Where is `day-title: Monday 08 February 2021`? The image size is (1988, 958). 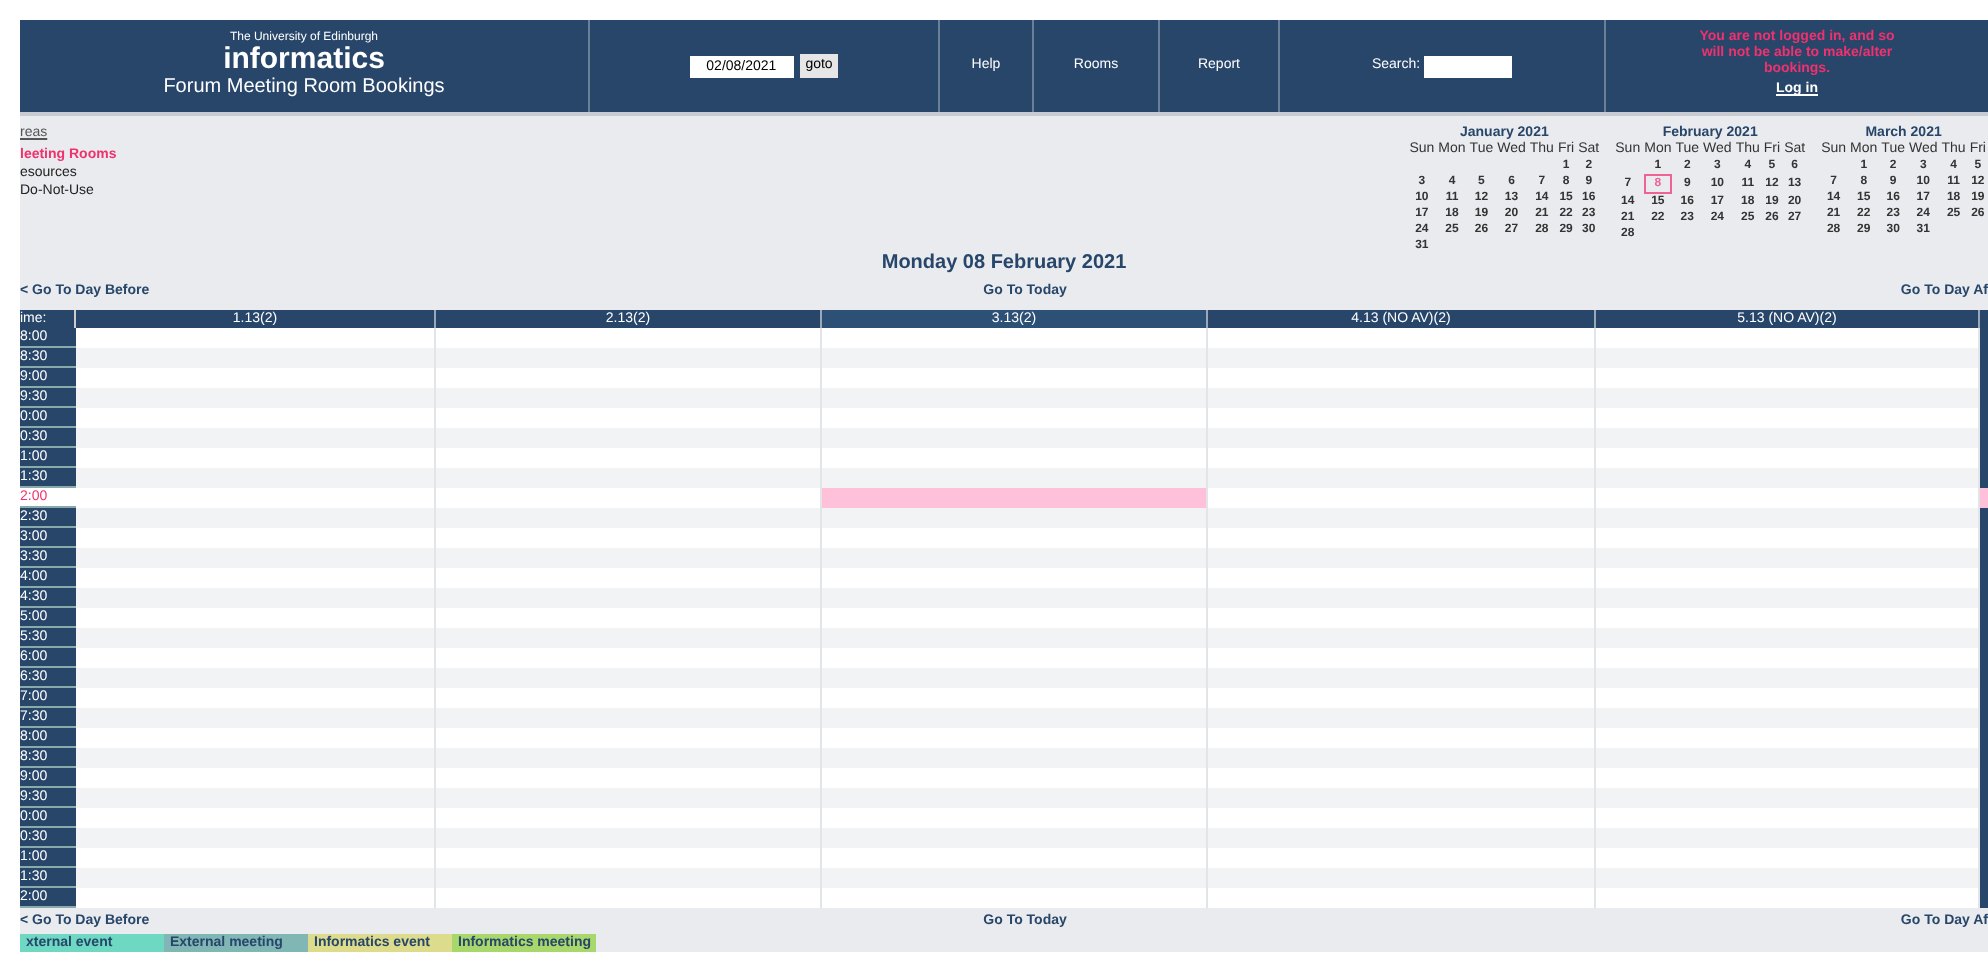
day-title: Monday 08 February 2021 is located at coordinates (1004, 264).